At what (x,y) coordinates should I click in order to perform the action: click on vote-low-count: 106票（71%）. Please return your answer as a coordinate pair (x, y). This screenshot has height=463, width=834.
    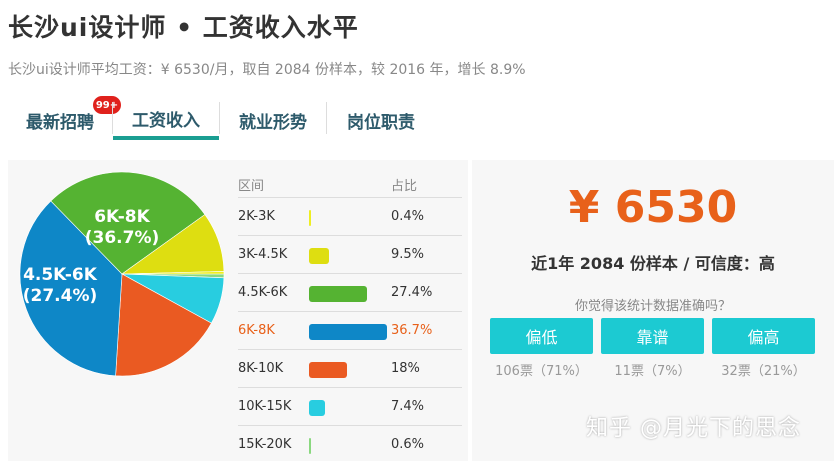
    Looking at the image, I should click on (541, 371).